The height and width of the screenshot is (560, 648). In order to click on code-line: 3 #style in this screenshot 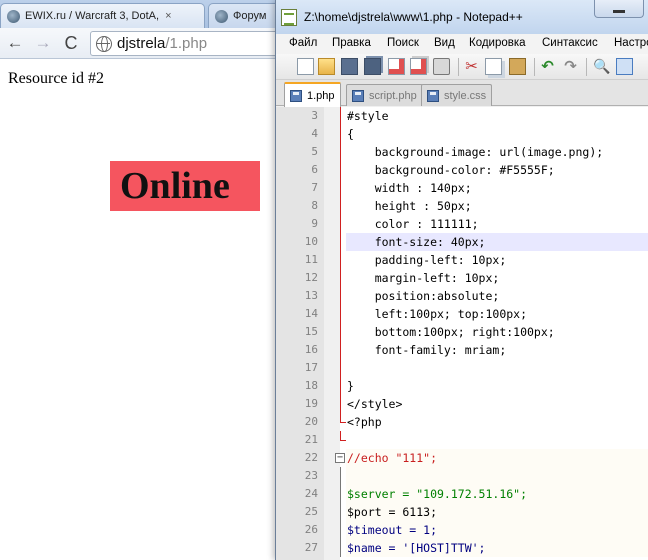, I will do `click(462, 116)`.